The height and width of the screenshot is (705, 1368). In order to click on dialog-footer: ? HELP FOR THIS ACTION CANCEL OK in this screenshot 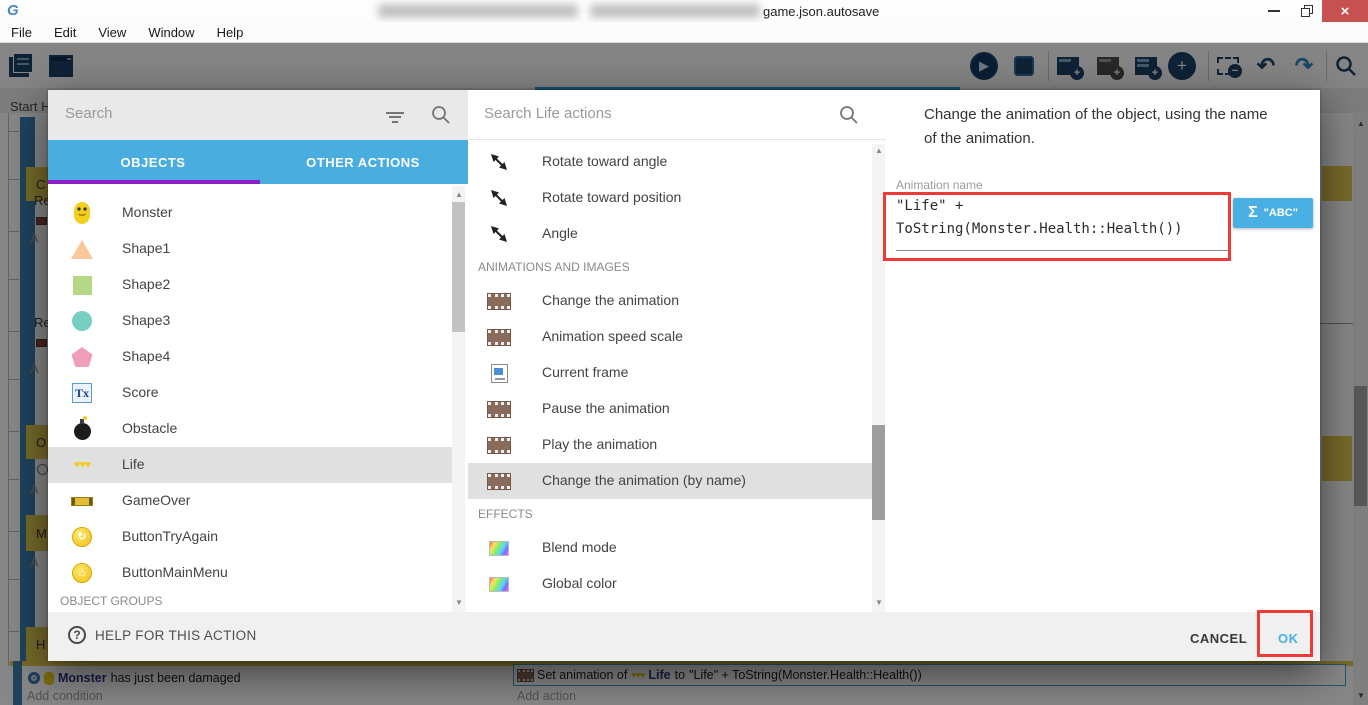, I will do `click(684, 635)`.